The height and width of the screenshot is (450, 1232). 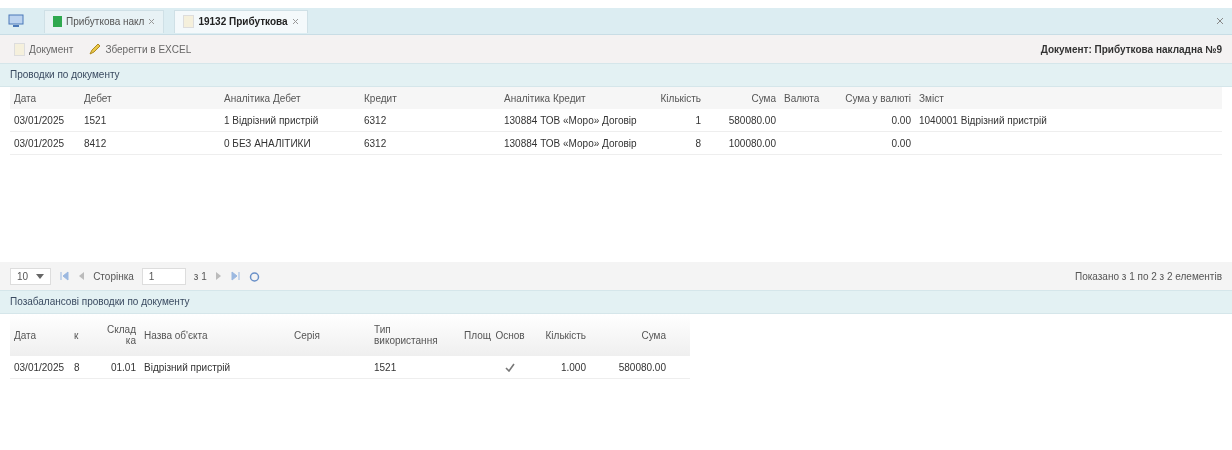 I want to click on table-cell: 1, so click(x=698, y=120).